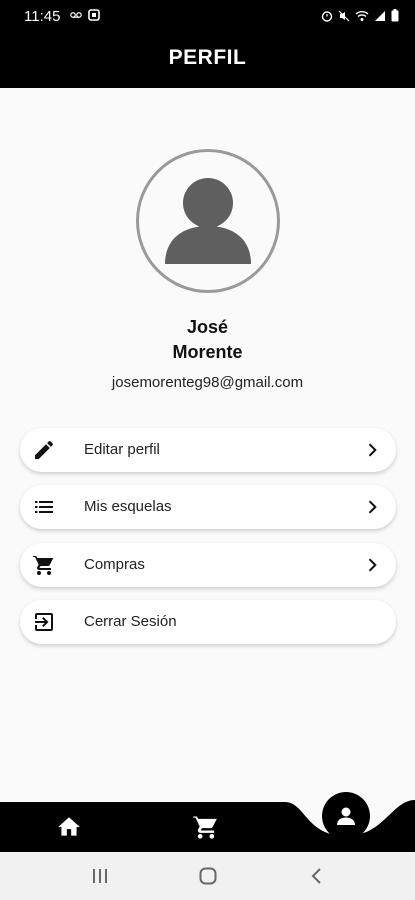  What do you see at coordinates (69, 827) in the screenshot?
I see `home-icon` at bounding box center [69, 827].